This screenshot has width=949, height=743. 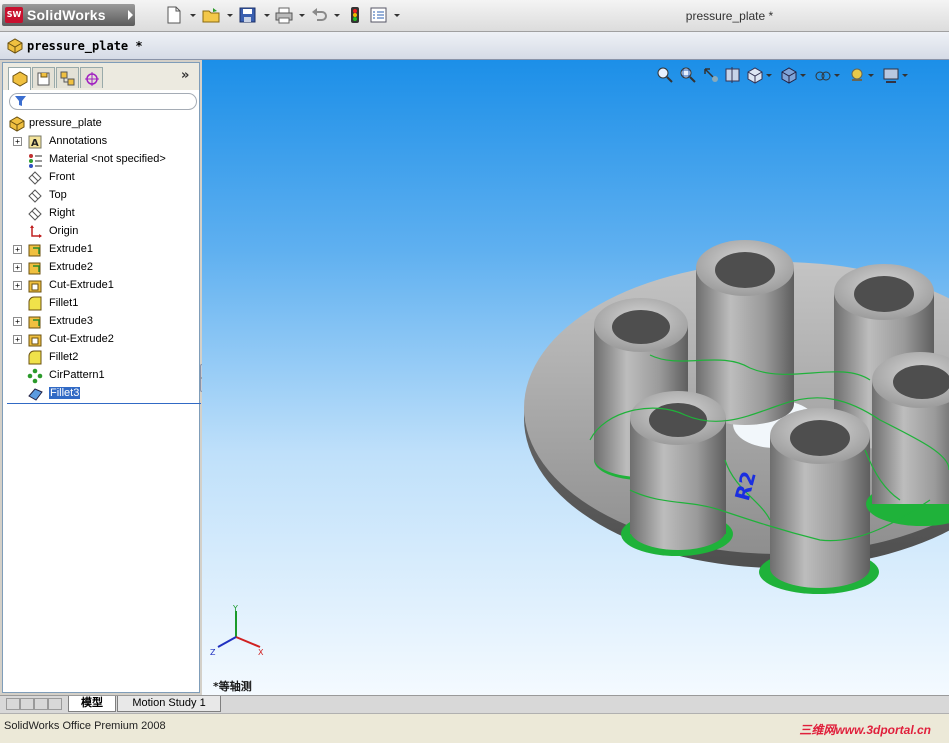 I want to click on expand-tabs-icon: », so click(x=185, y=75).